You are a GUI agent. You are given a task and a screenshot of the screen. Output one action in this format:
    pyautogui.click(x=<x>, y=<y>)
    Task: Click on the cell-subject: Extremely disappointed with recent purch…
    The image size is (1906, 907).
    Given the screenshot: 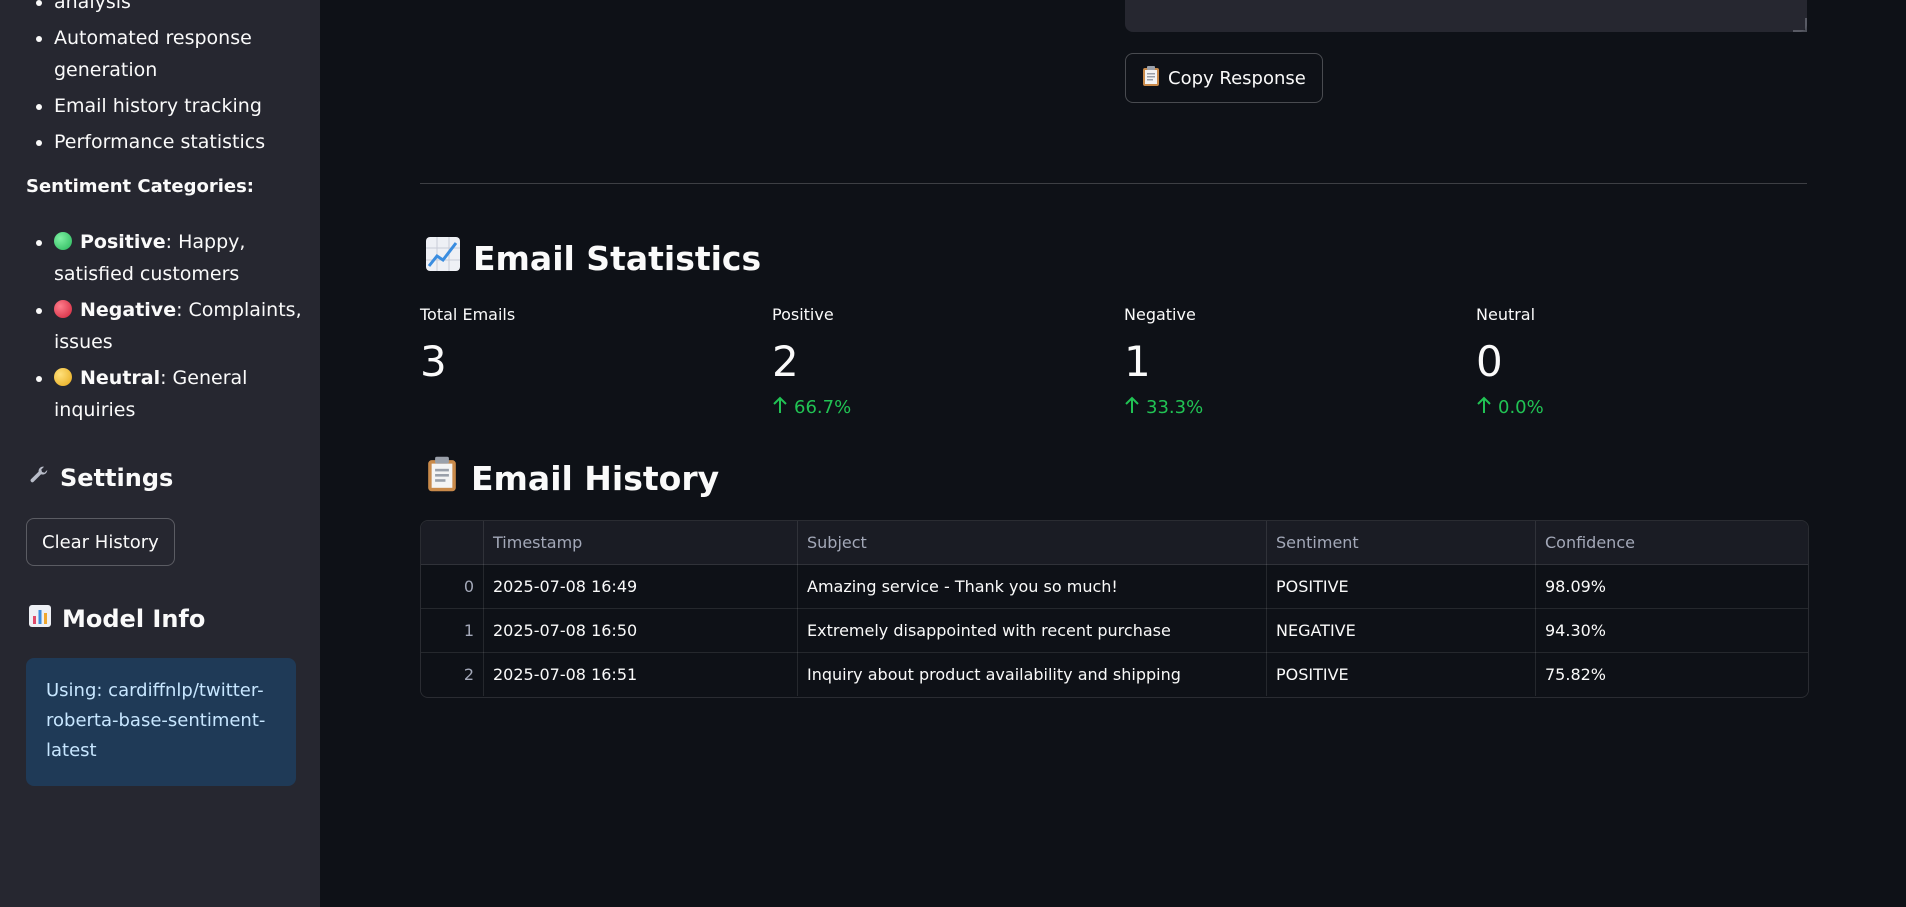 What is the action you would take?
    pyautogui.click(x=1032, y=630)
    